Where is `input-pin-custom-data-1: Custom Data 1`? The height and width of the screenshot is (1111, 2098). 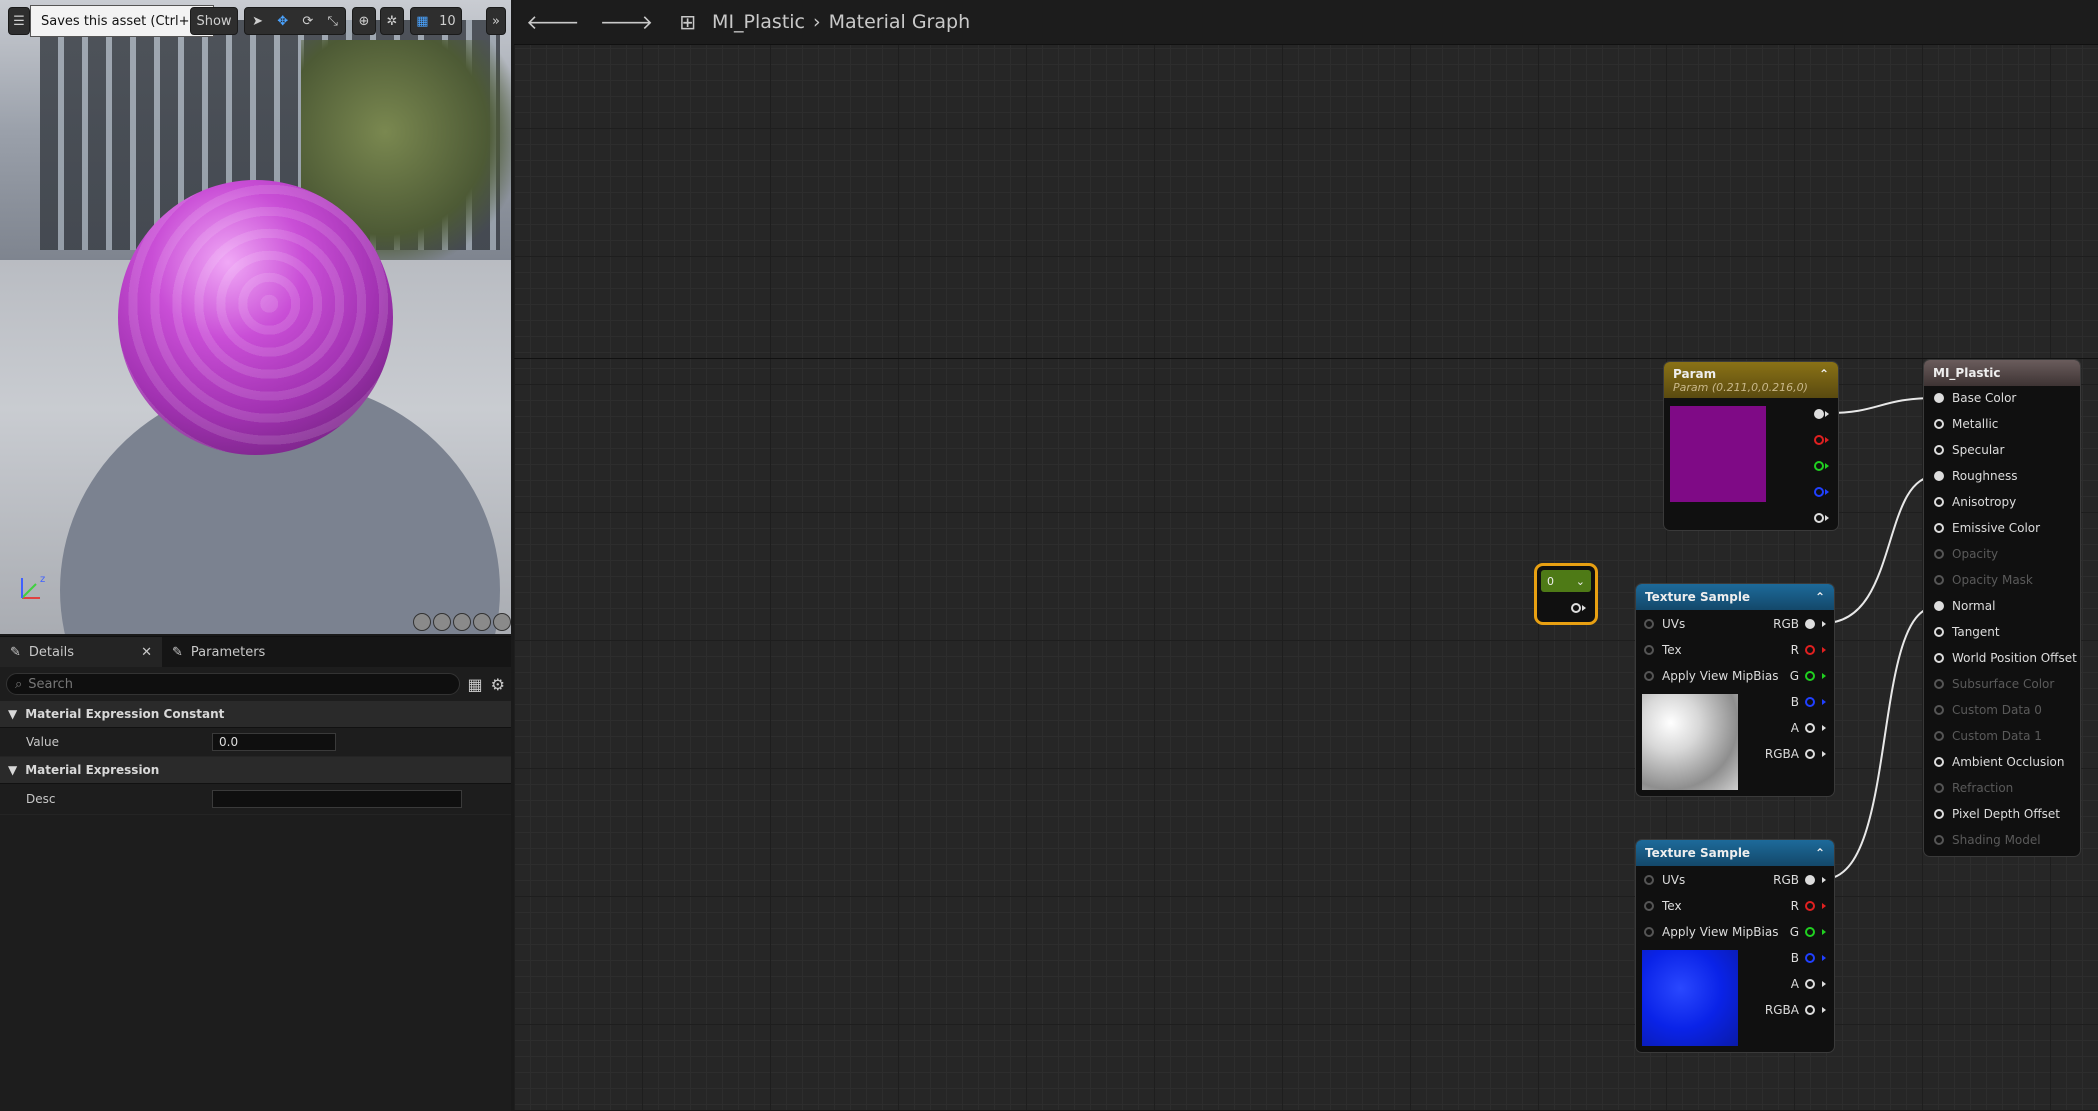 input-pin-custom-data-1: Custom Data 1 is located at coordinates (1988, 736).